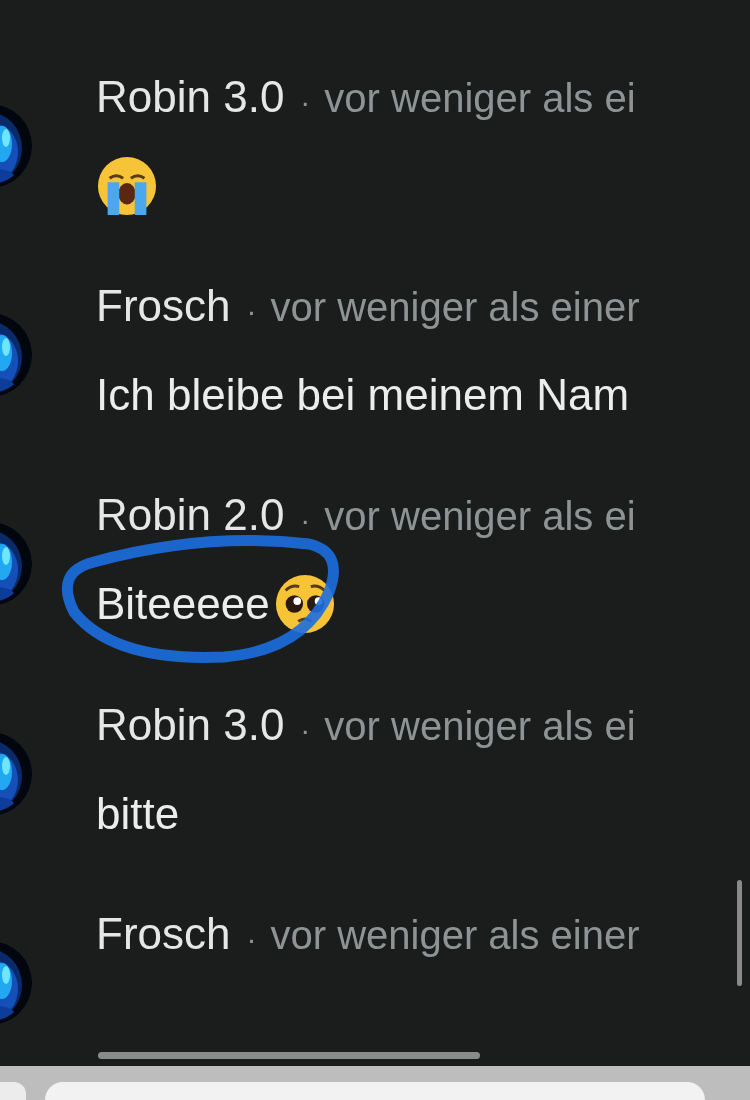 The height and width of the screenshot is (1100, 750). Describe the element at coordinates (183, 604) in the screenshot. I see `message-text: Biteeeee` at that location.